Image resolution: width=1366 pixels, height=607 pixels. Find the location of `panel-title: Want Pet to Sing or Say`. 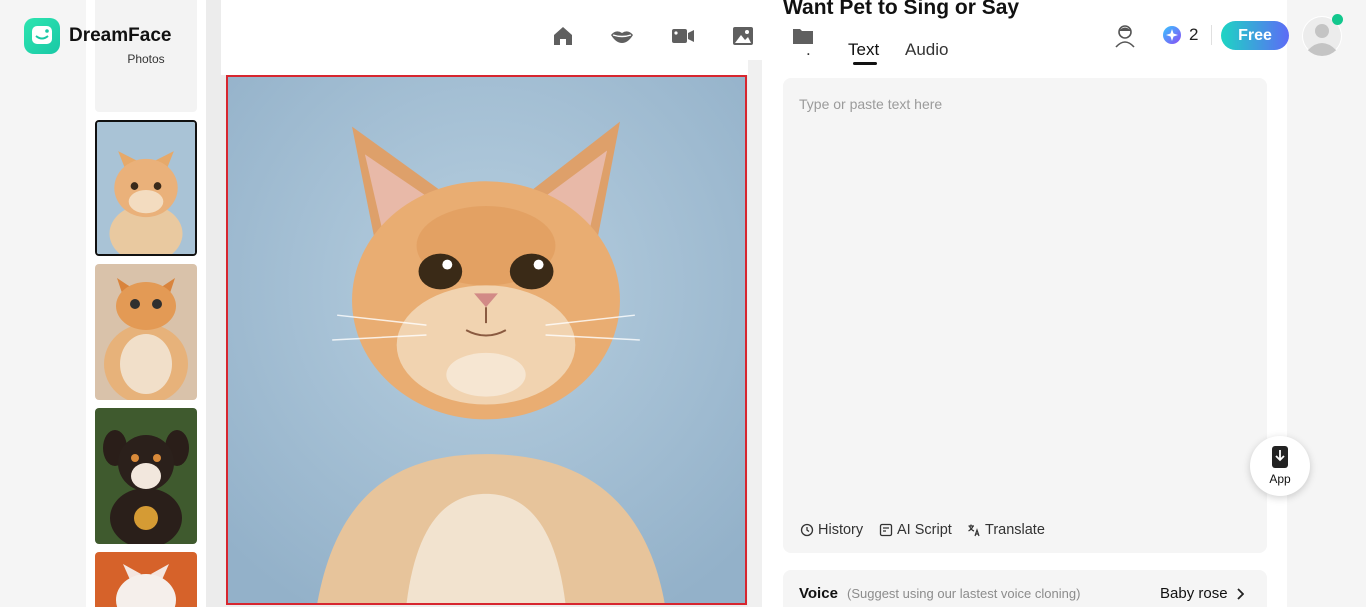

panel-title: Want Pet to Sing or Say is located at coordinates (901, 9).